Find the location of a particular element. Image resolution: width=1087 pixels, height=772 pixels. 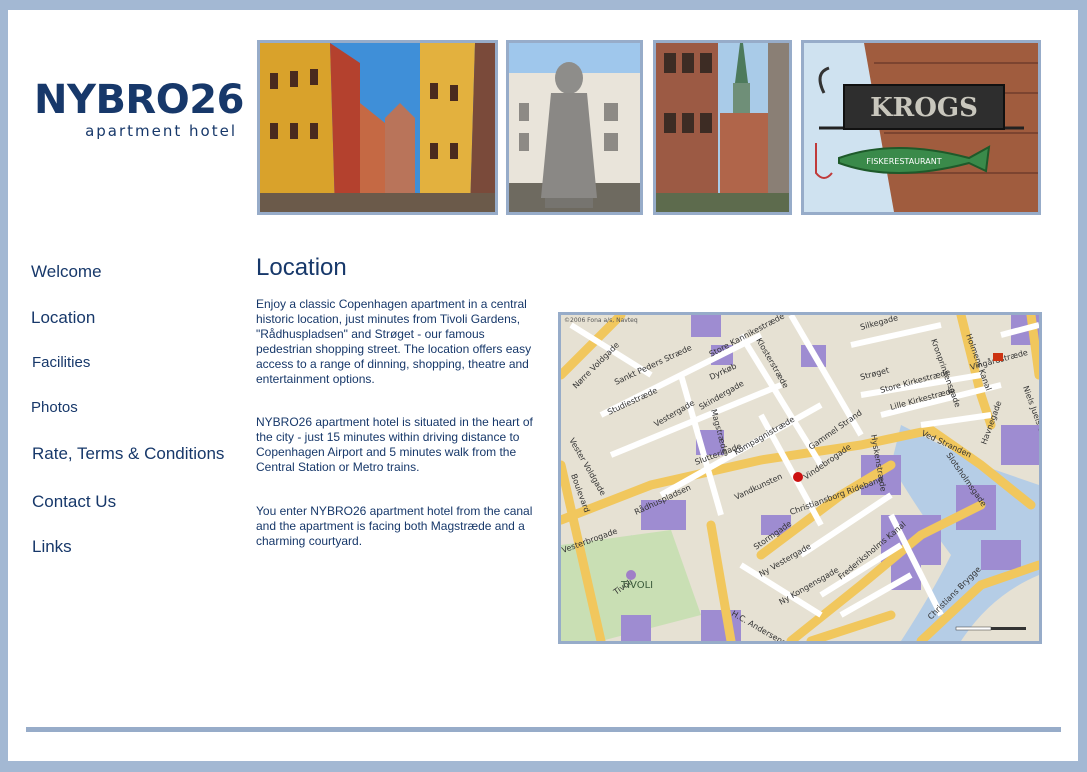

map-metro-icon is located at coordinates (998, 357).